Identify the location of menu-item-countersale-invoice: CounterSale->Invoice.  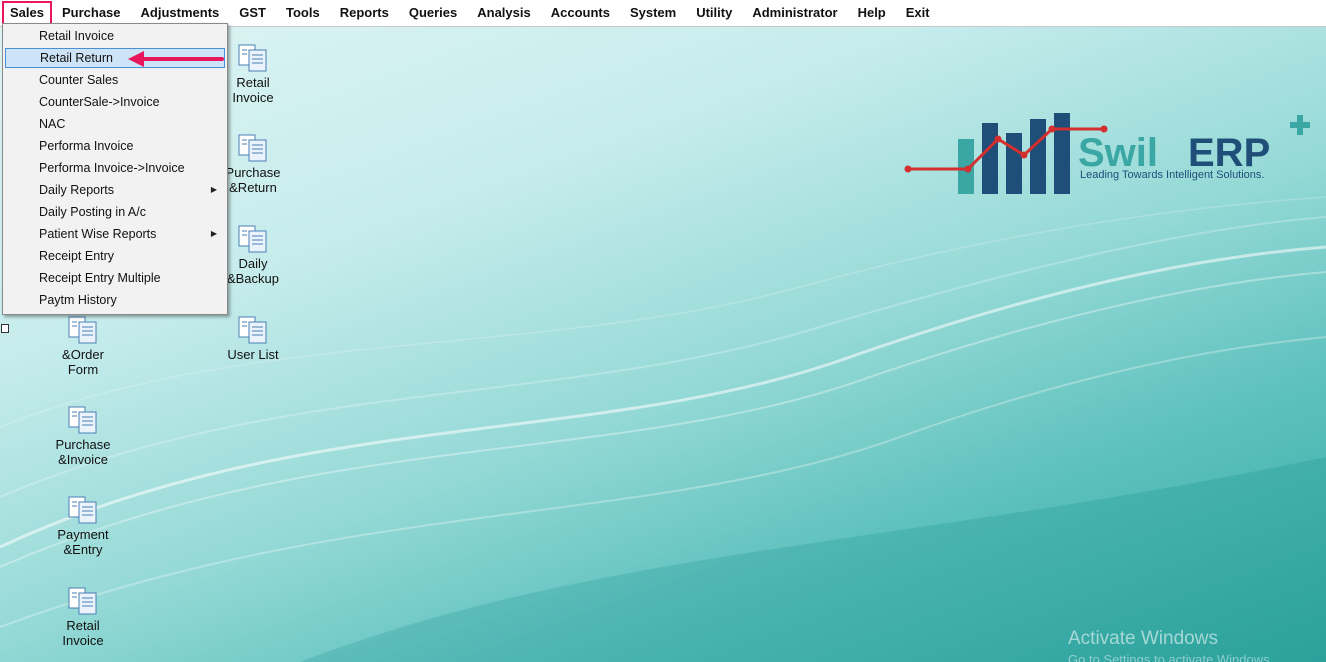
(115, 102).